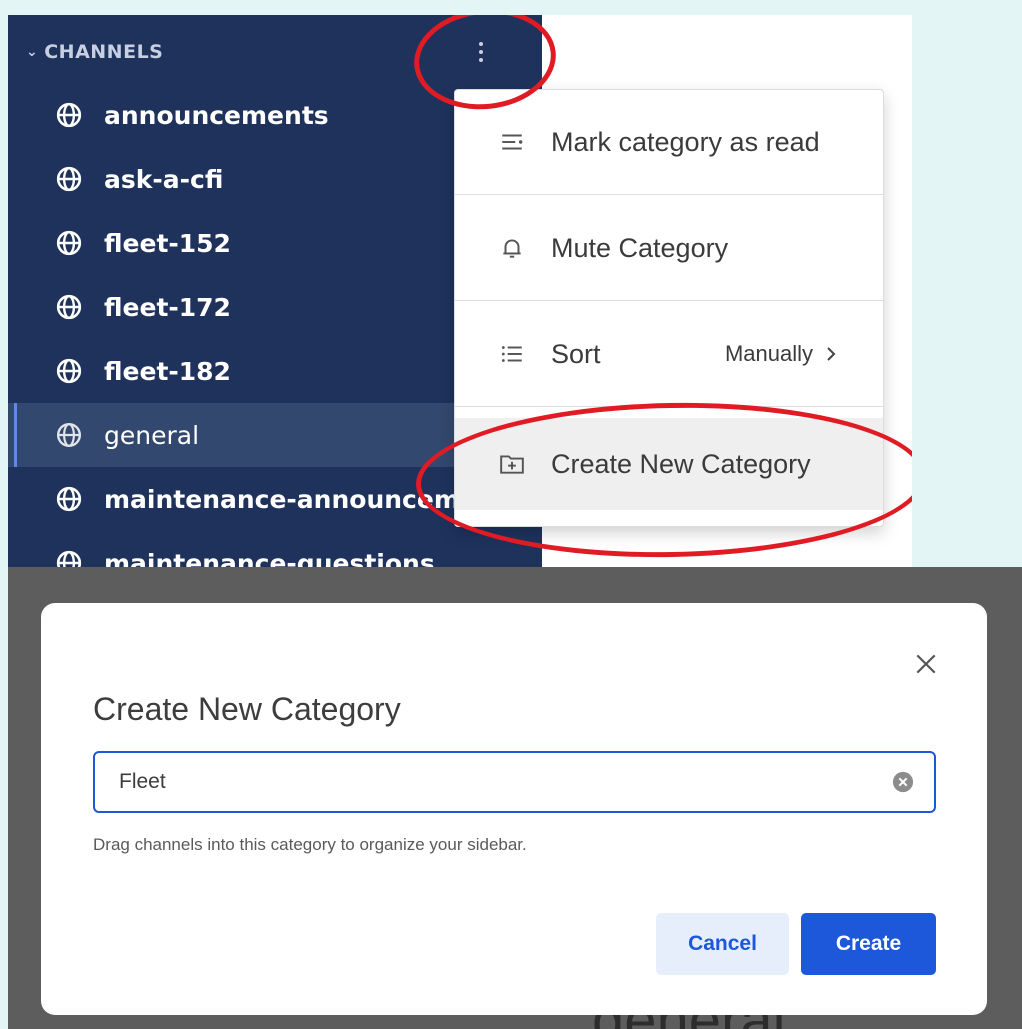 This screenshot has height=1029, width=1022. What do you see at coordinates (669, 354) in the screenshot?
I see `menu-item-sort: Sort Manually` at bounding box center [669, 354].